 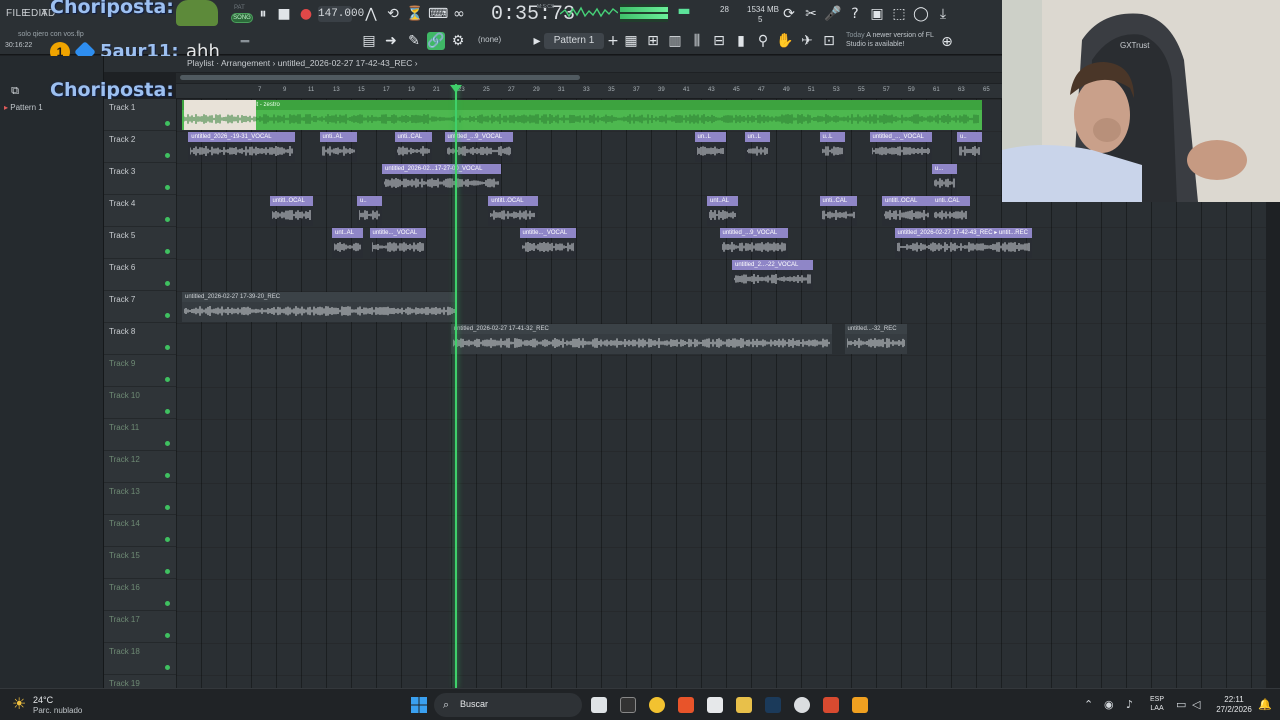 What do you see at coordinates (599, 705) in the screenshot?
I see `task-view-icon` at bounding box center [599, 705].